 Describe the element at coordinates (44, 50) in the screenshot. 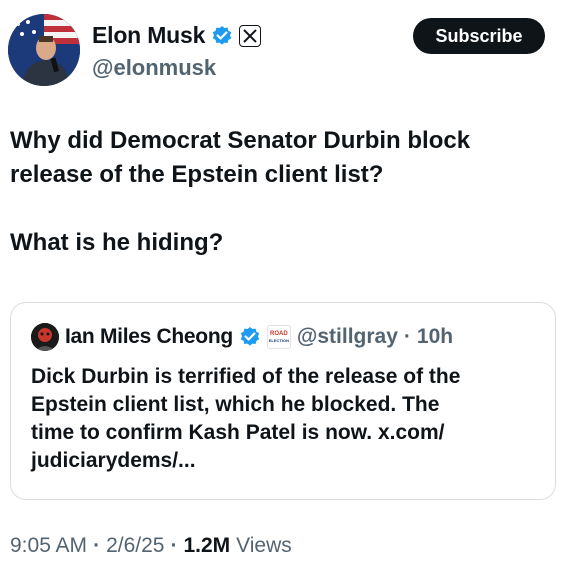

I see `author-avatar` at that location.